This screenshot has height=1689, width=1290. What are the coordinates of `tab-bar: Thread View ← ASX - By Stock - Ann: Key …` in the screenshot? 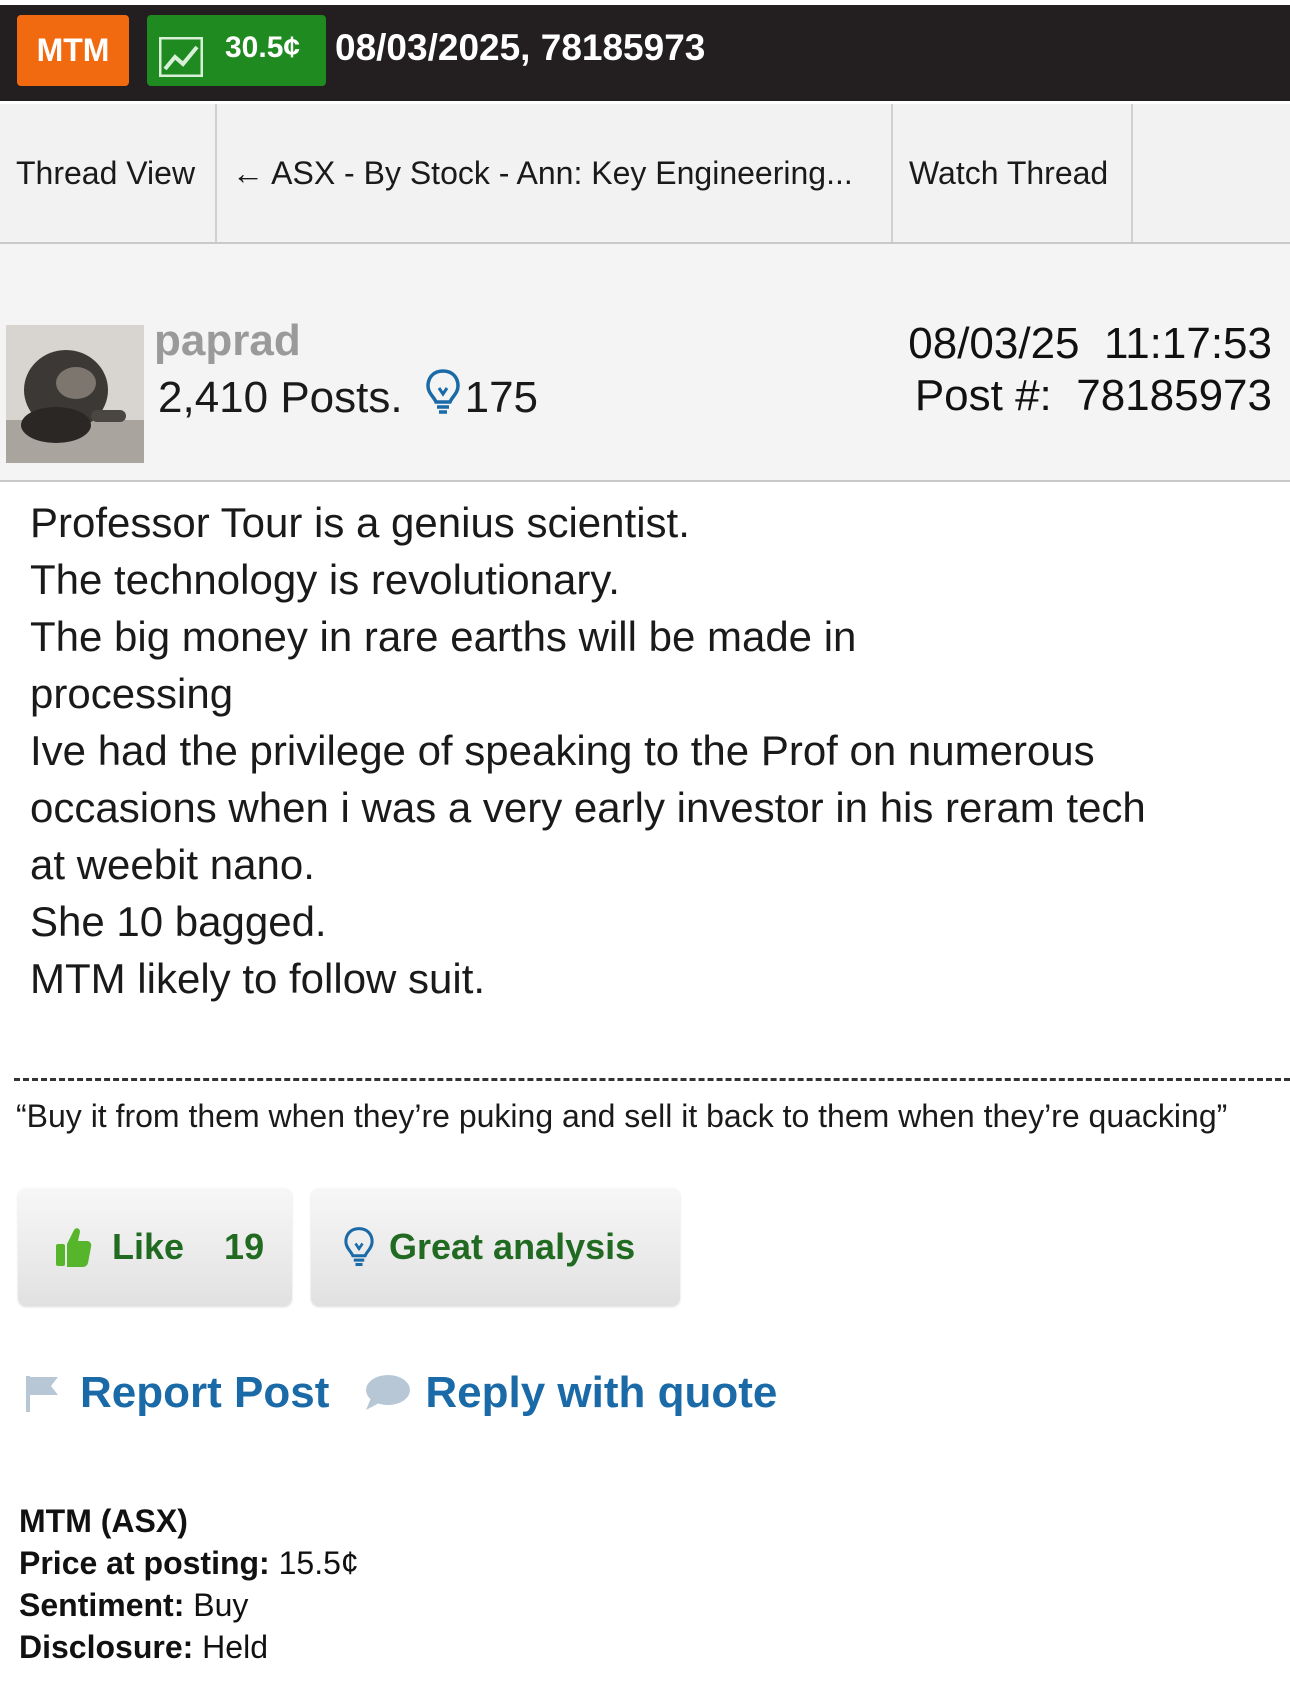 It's located at (645, 174).